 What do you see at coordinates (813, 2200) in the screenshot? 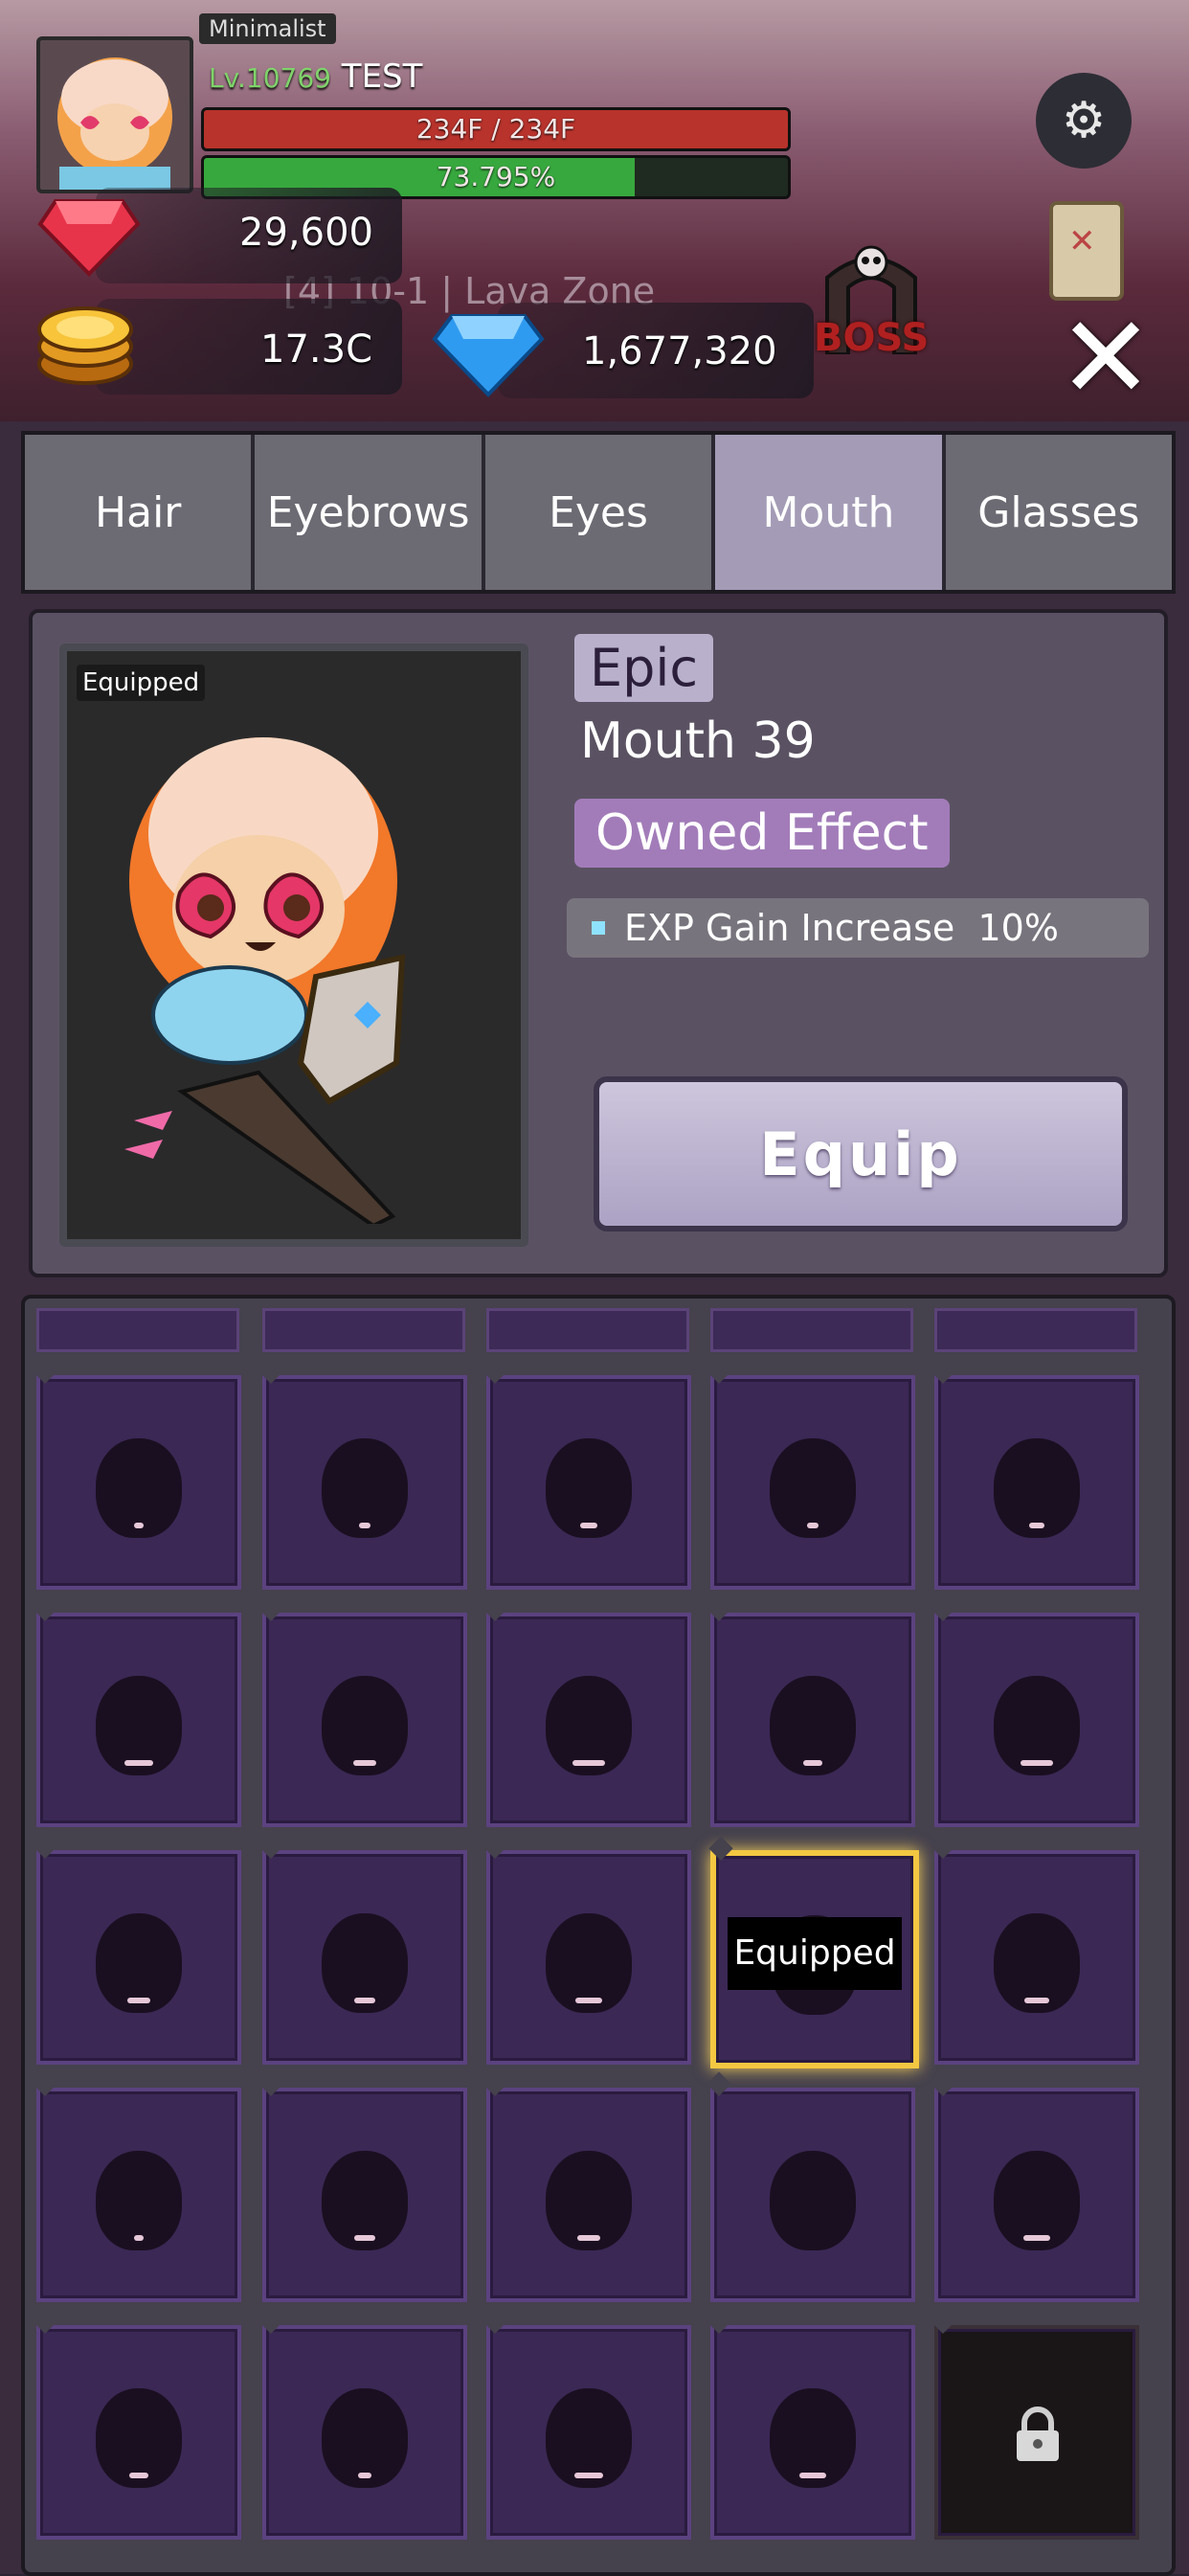
I see `face-silhouette` at bounding box center [813, 2200].